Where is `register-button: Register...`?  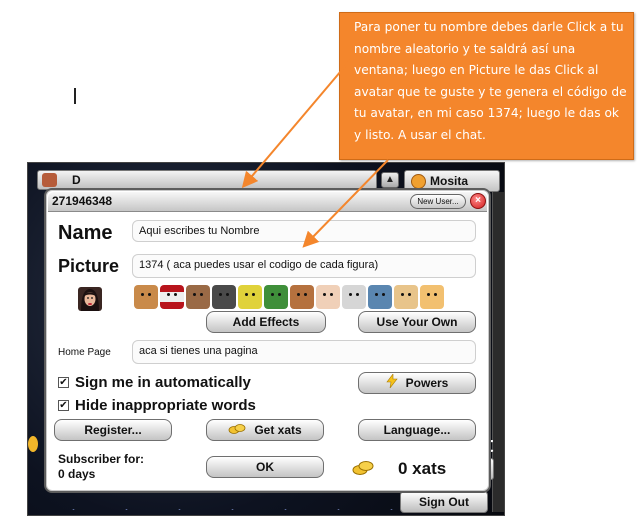 register-button: Register... is located at coordinates (113, 430).